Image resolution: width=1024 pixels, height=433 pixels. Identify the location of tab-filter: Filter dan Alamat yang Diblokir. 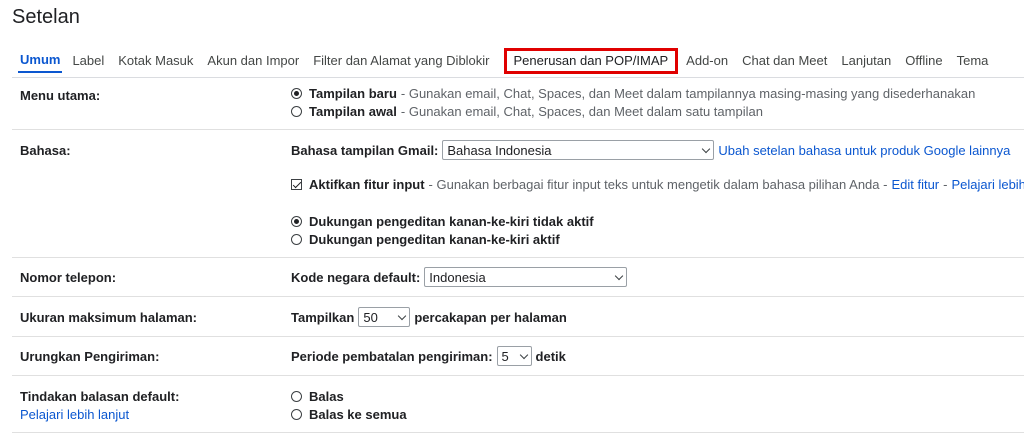
(405, 61).